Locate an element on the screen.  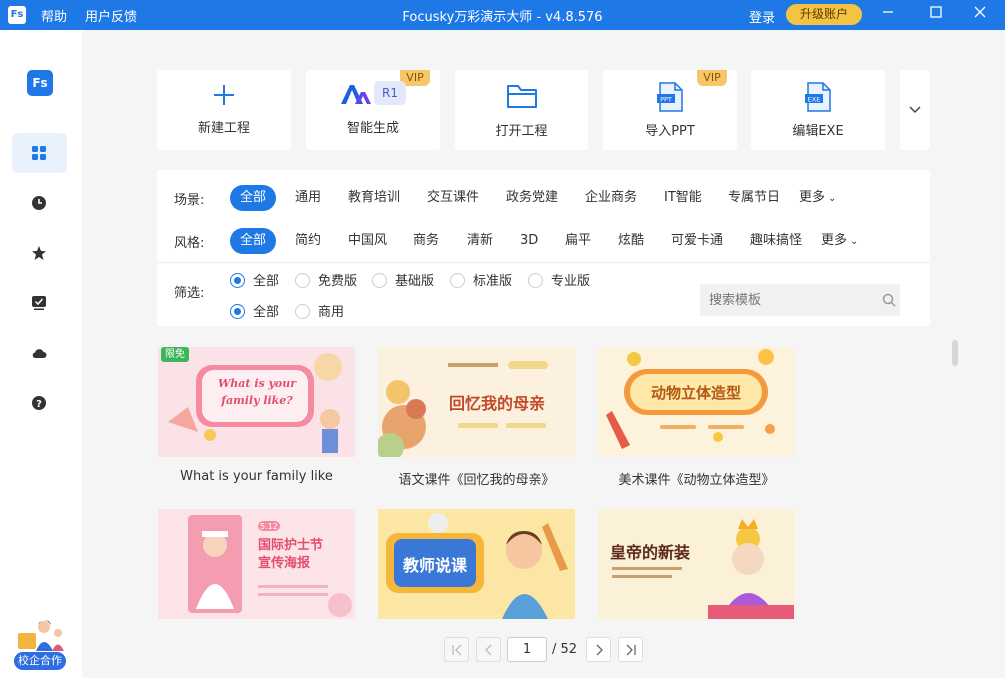
cloud-icon is located at coordinates (39, 353).